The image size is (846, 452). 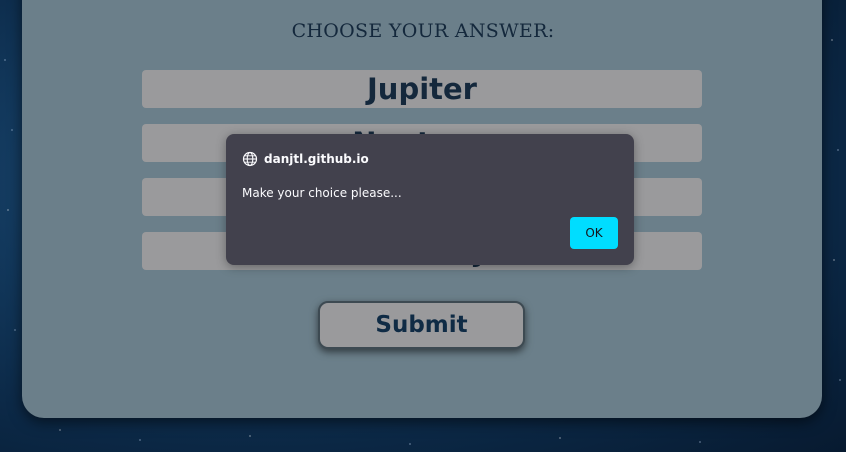 What do you see at coordinates (250, 159) in the screenshot?
I see `globe-icon` at bounding box center [250, 159].